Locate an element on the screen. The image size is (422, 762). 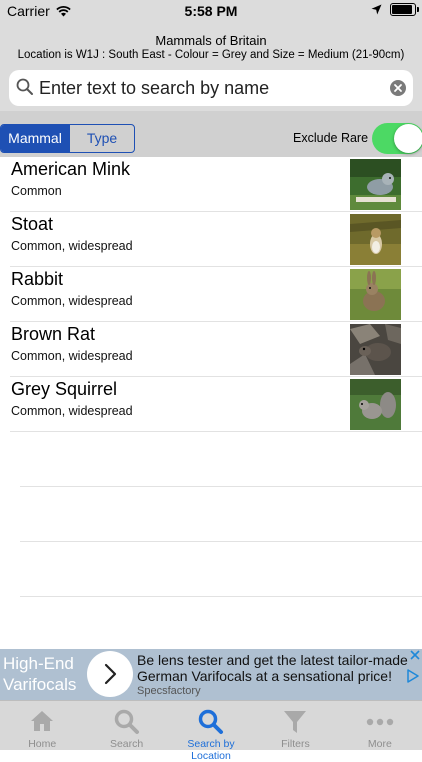
animal-name: Stoat is located at coordinates (32, 224).